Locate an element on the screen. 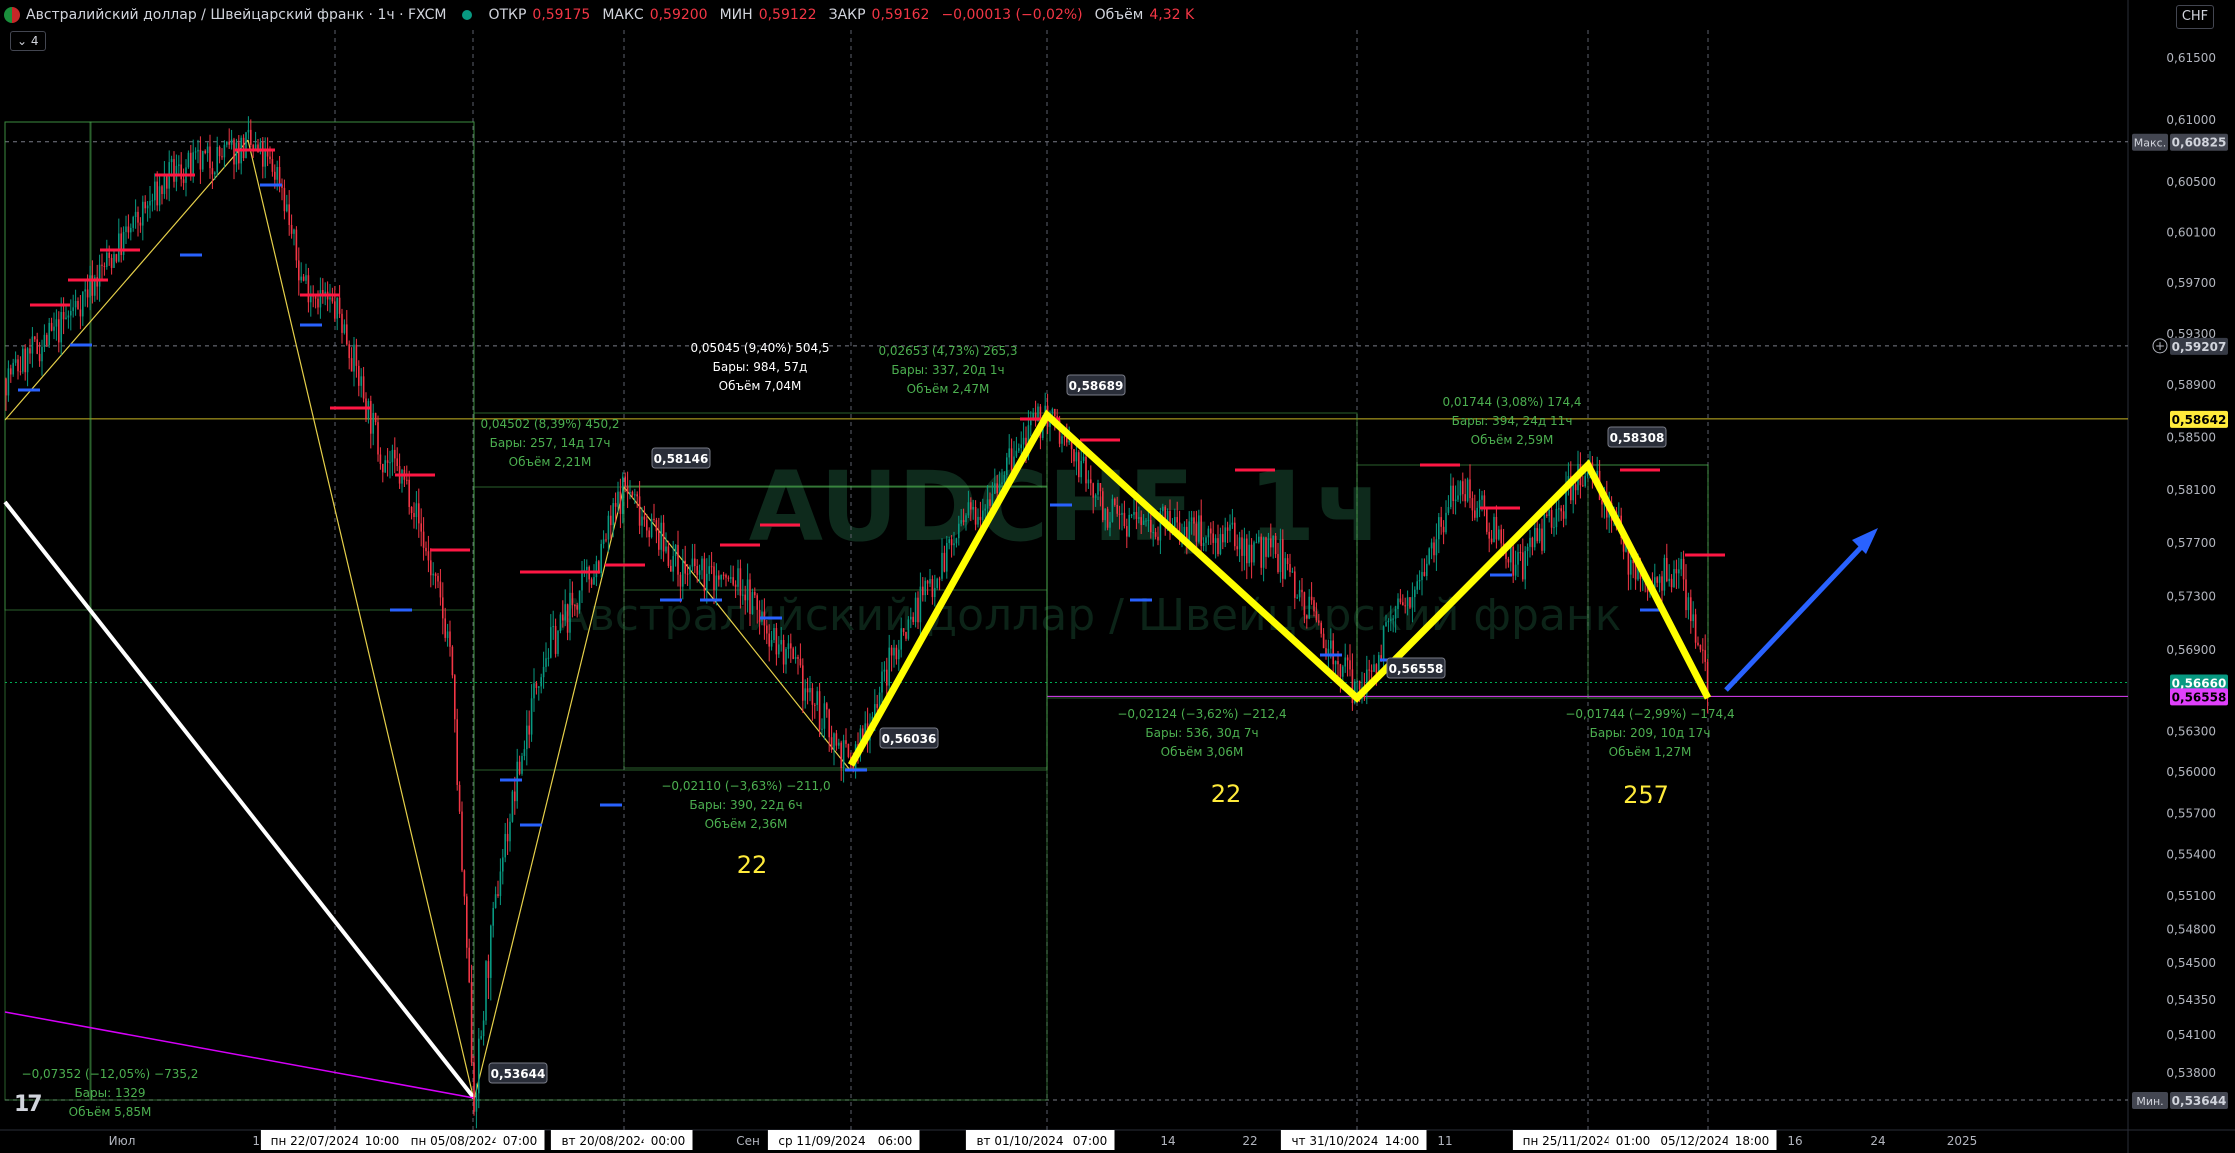  time-axis-tick: 07:00 is located at coordinates (520, 1140).